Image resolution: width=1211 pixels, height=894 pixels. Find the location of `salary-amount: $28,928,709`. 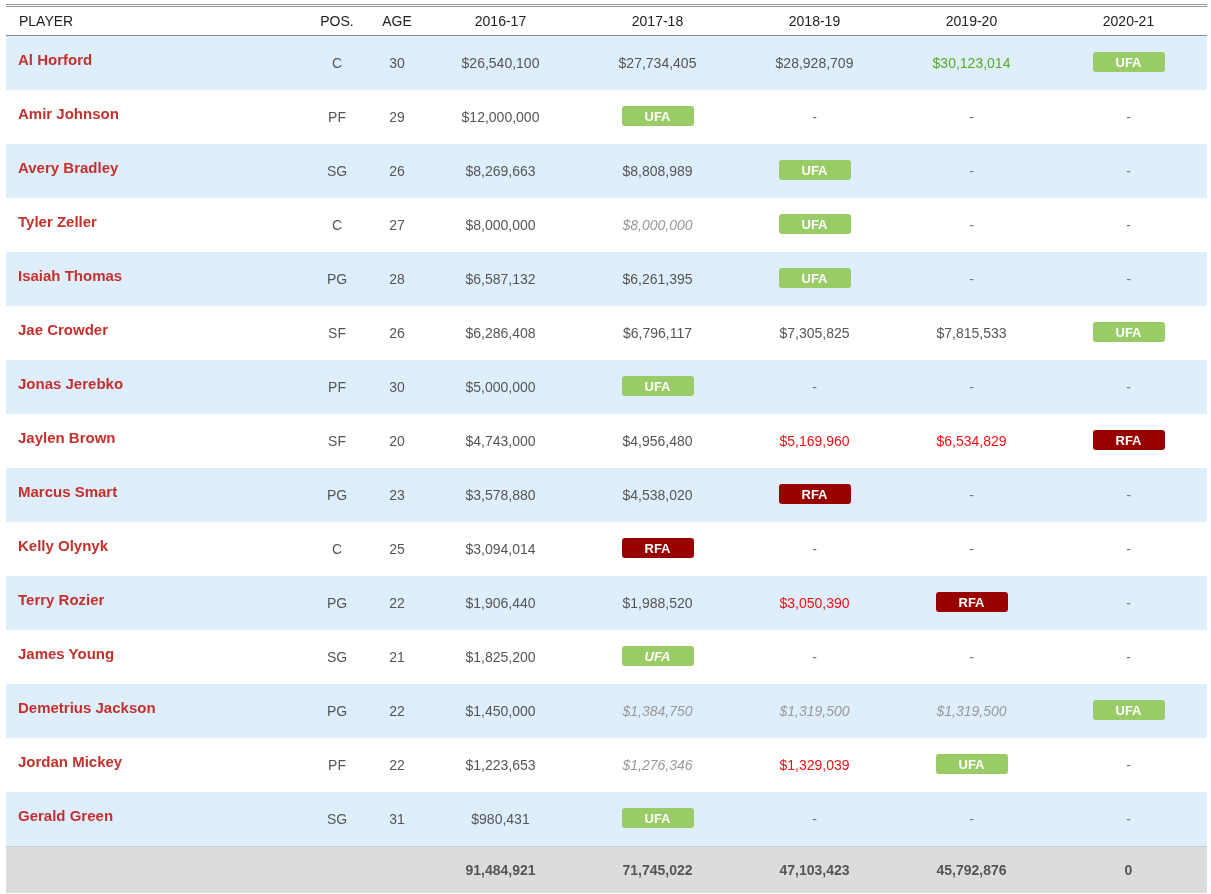

salary-amount: $28,928,709 is located at coordinates (814, 63).